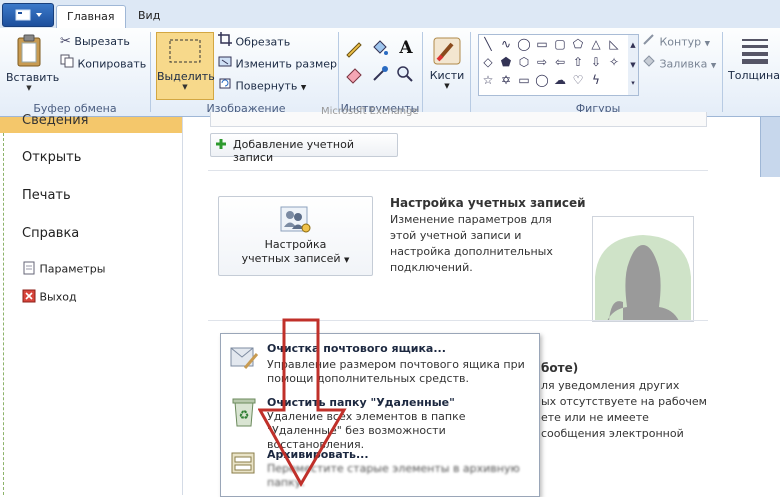 This screenshot has width=780, height=497. What do you see at coordinates (683, 64) in the screenshot?
I see `fill-label: Заливка` at bounding box center [683, 64].